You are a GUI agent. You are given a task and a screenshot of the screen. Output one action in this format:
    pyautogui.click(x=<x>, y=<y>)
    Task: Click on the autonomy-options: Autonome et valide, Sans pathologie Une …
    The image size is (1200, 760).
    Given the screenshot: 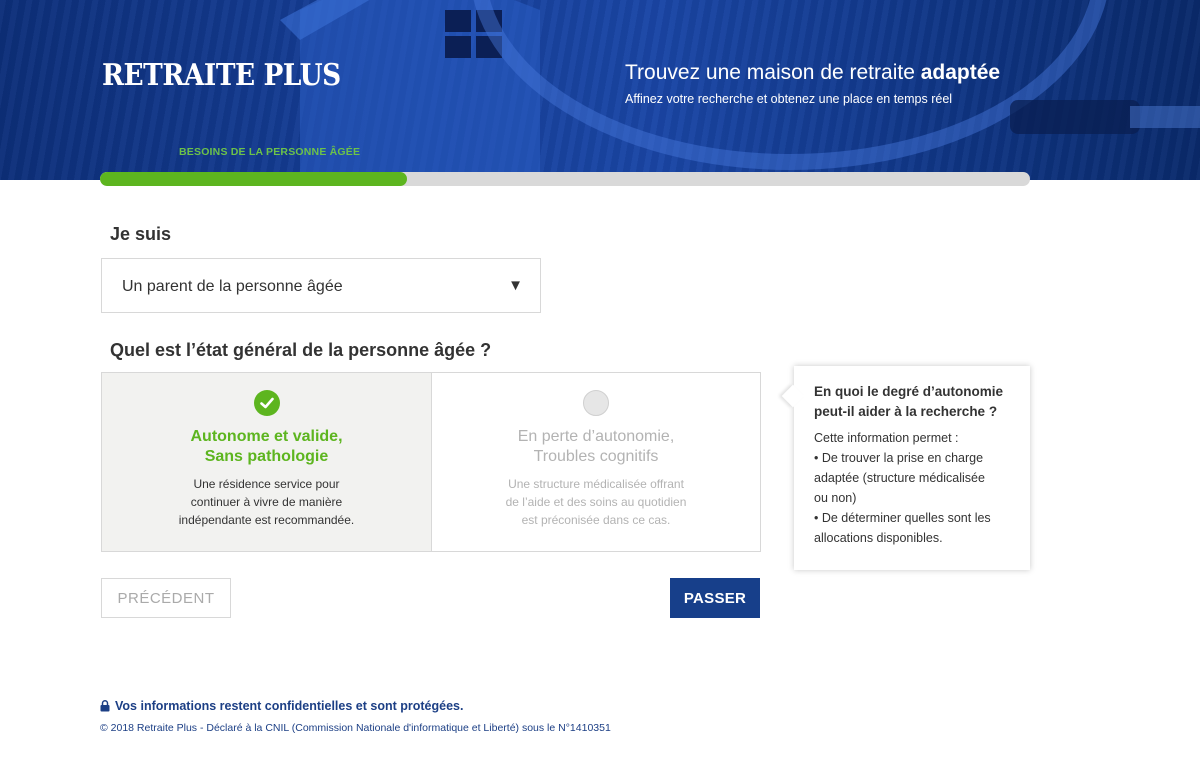 What is the action you would take?
    pyautogui.click(x=431, y=462)
    